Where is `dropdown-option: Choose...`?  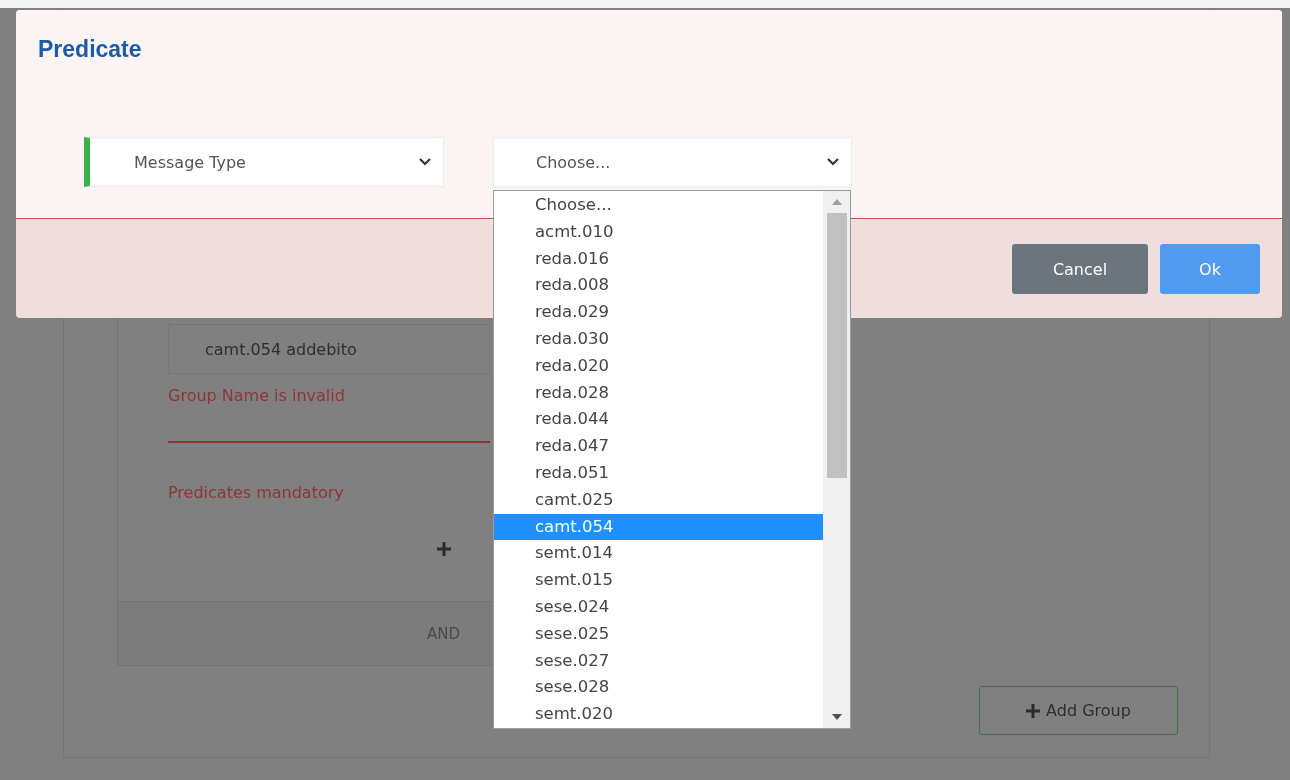
dropdown-option: Choose... is located at coordinates (658, 205).